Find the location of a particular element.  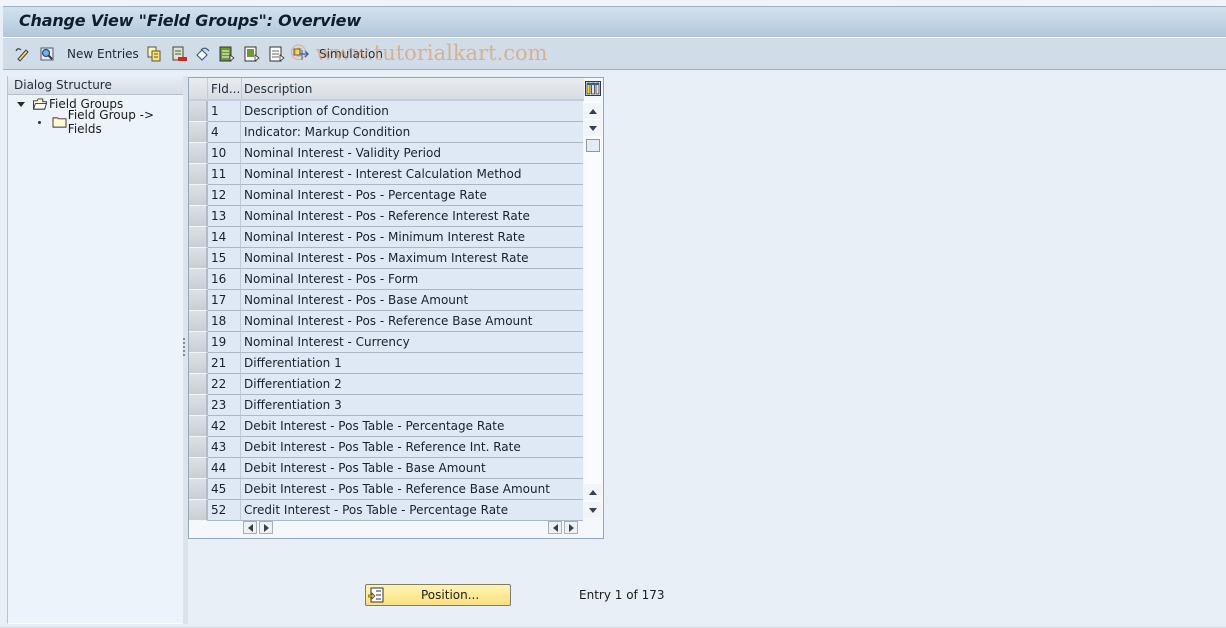

cell-description: Differentiation 3 is located at coordinates (412, 405).